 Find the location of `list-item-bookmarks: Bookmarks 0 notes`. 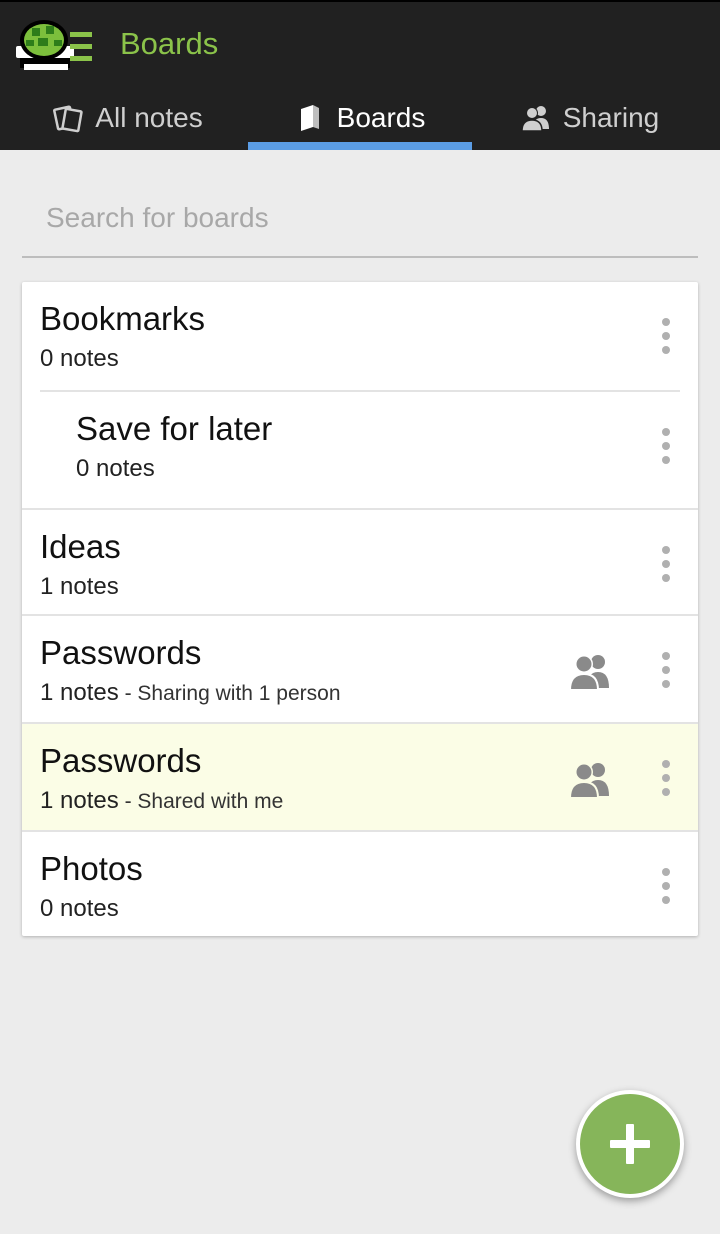

list-item-bookmarks: Bookmarks 0 notes is located at coordinates (360, 337).